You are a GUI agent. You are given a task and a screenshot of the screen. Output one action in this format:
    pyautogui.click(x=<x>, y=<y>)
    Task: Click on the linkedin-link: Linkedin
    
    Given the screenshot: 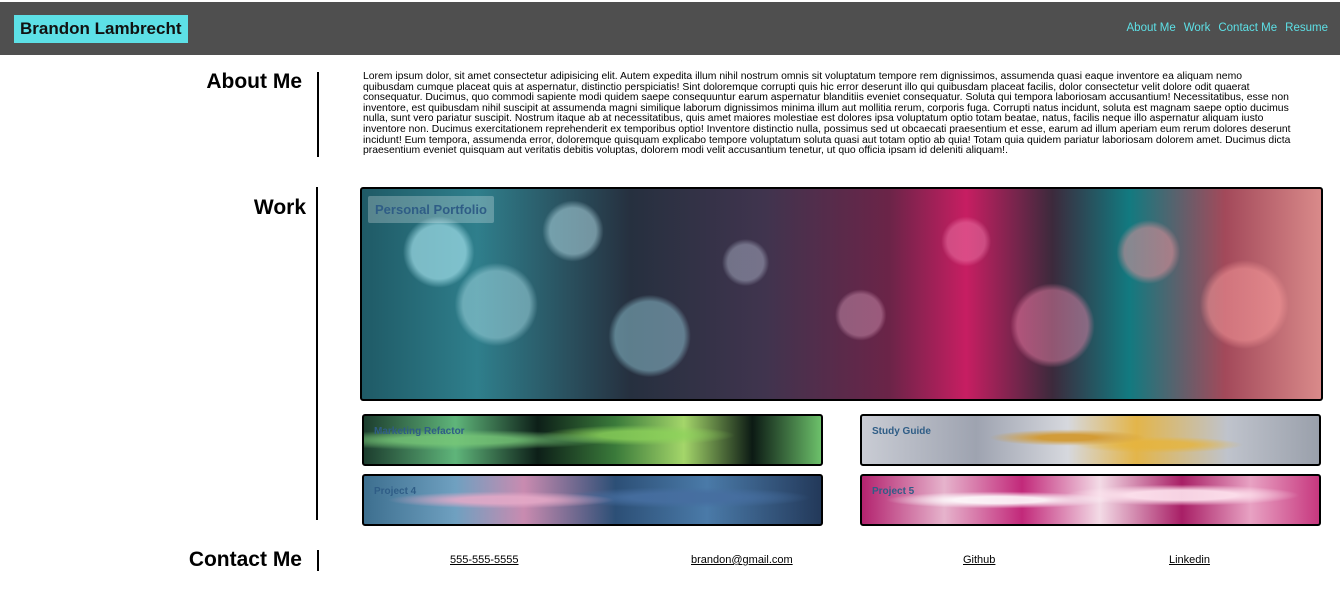 What is the action you would take?
    pyautogui.click(x=1189, y=560)
    